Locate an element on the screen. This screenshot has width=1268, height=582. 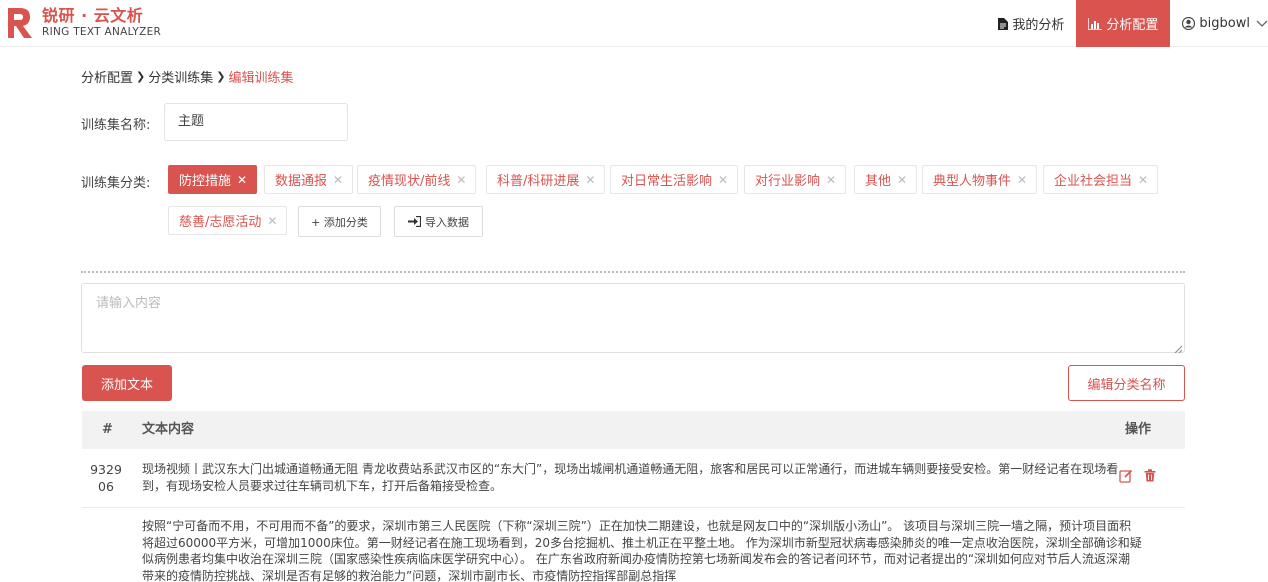
training-set-name-input: 主题 is located at coordinates (256, 122).